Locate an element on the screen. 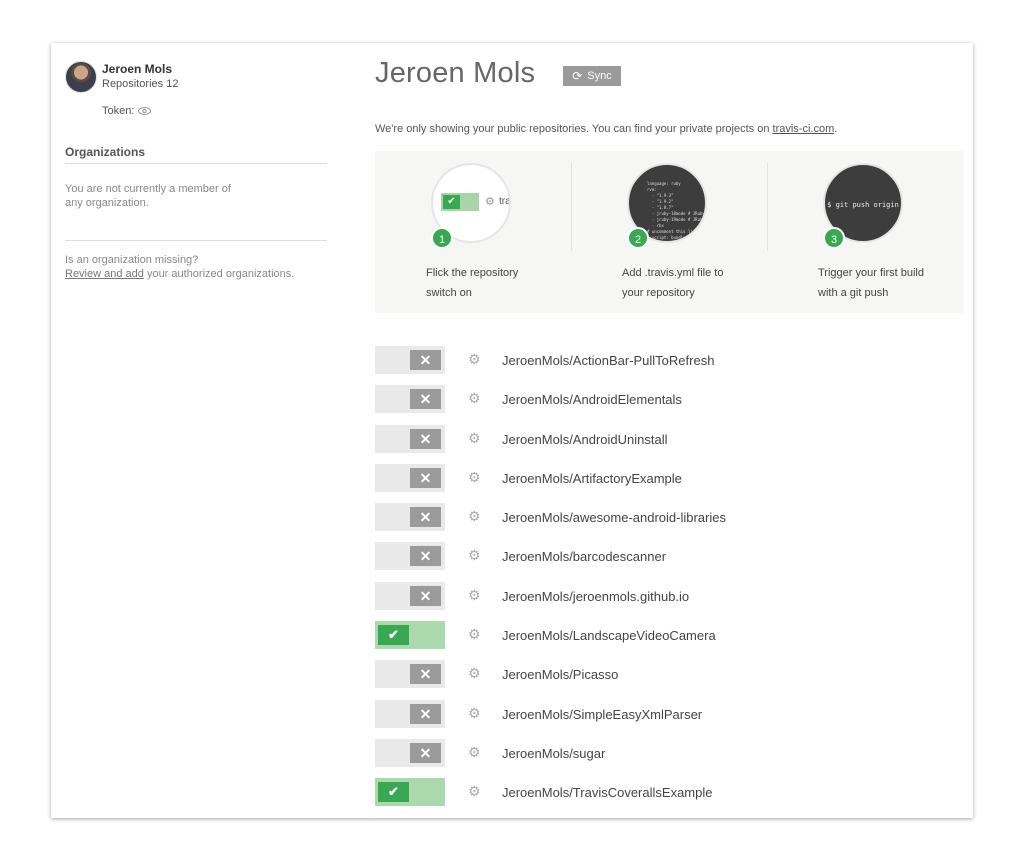  step-1-label: Flick the repository switch on is located at coordinates (472, 283).